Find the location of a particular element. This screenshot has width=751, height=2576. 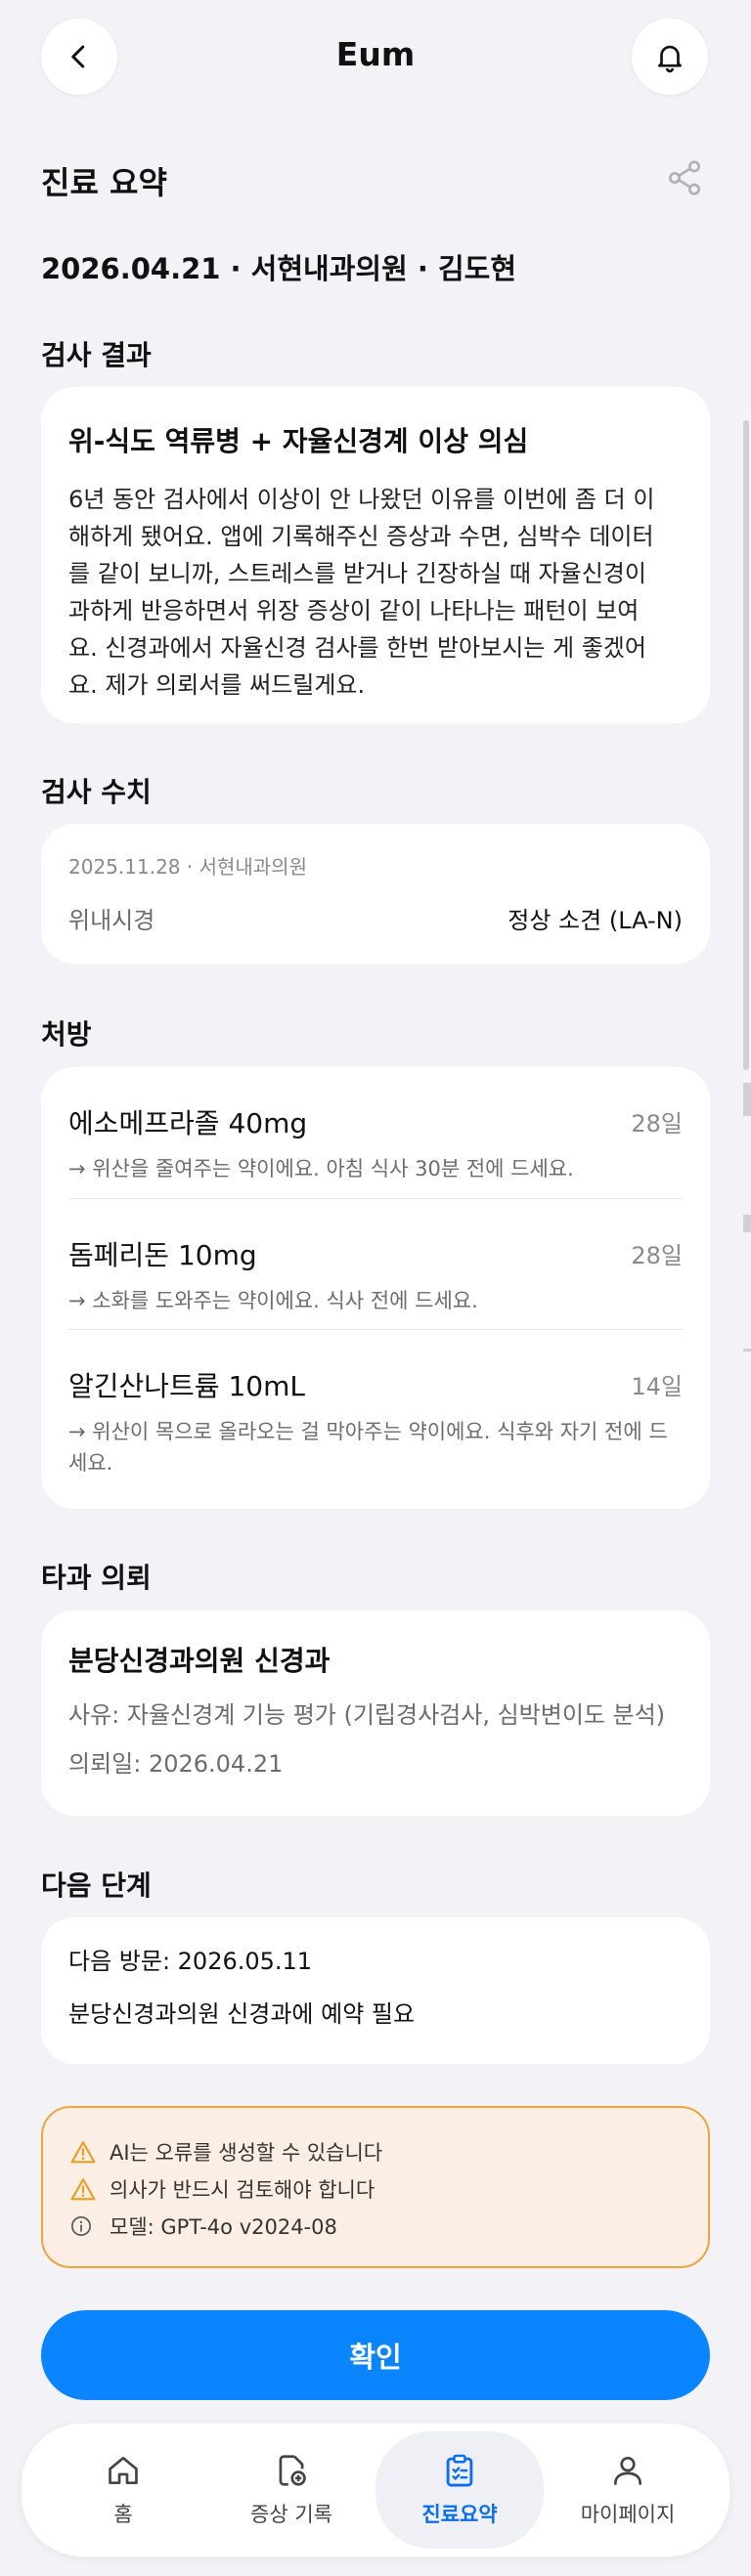

tab-symptom-record: 증상 기록 is located at coordinates (291, 2490).